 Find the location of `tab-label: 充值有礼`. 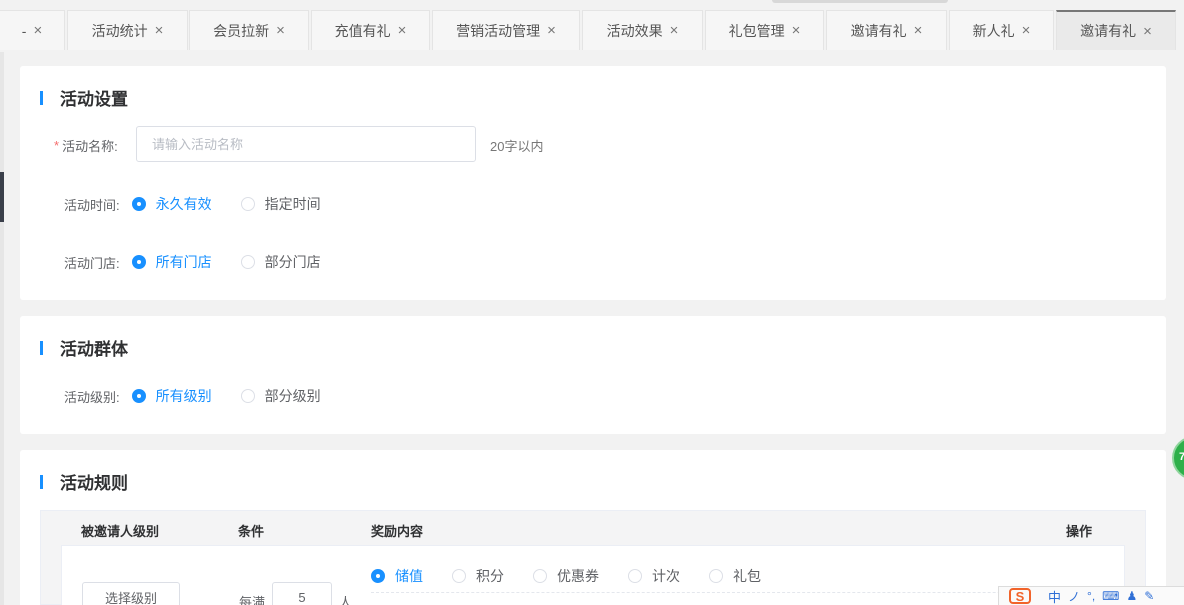

tab-label: 充值有礼 is located at coordinates (362, 30).